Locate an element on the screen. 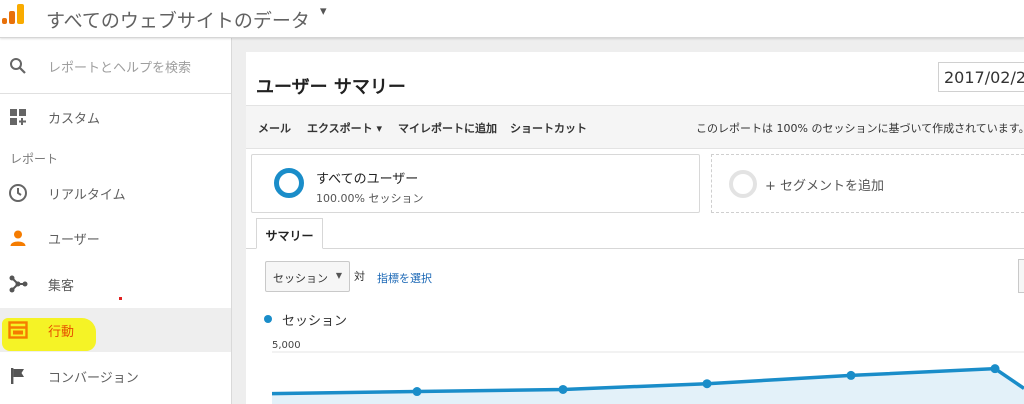  segment-name: すべてのユーザー is located at coordinates (367, 179).